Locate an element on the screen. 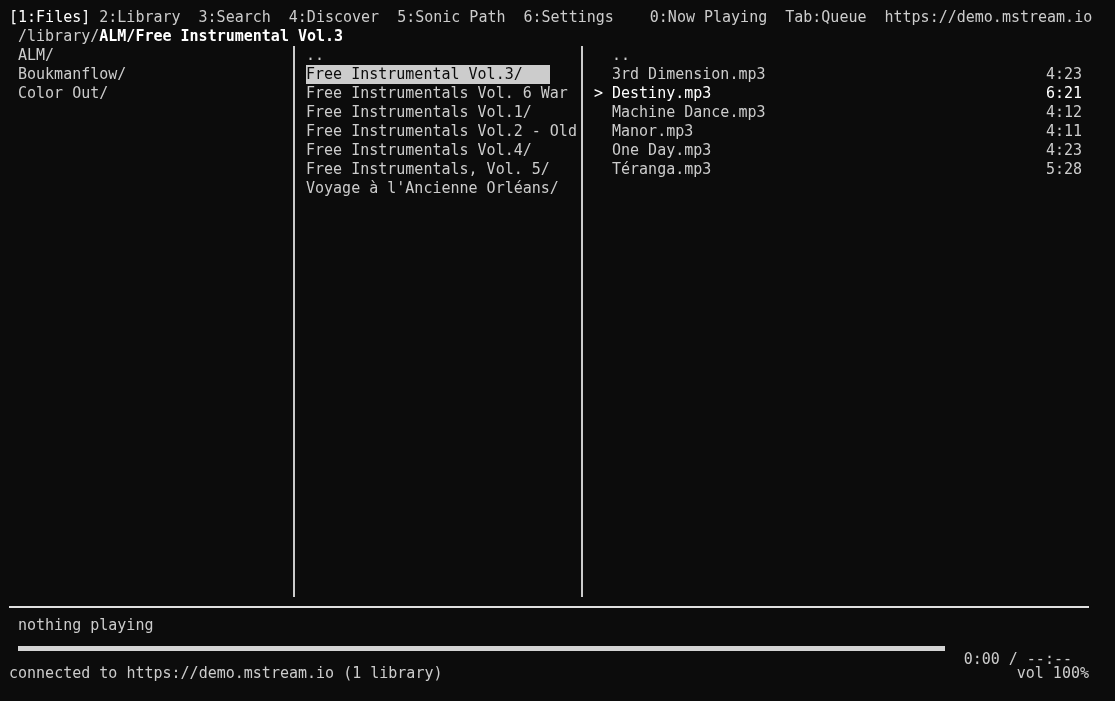  volume-level: vol 100% is located at coordinates (1052, 673).